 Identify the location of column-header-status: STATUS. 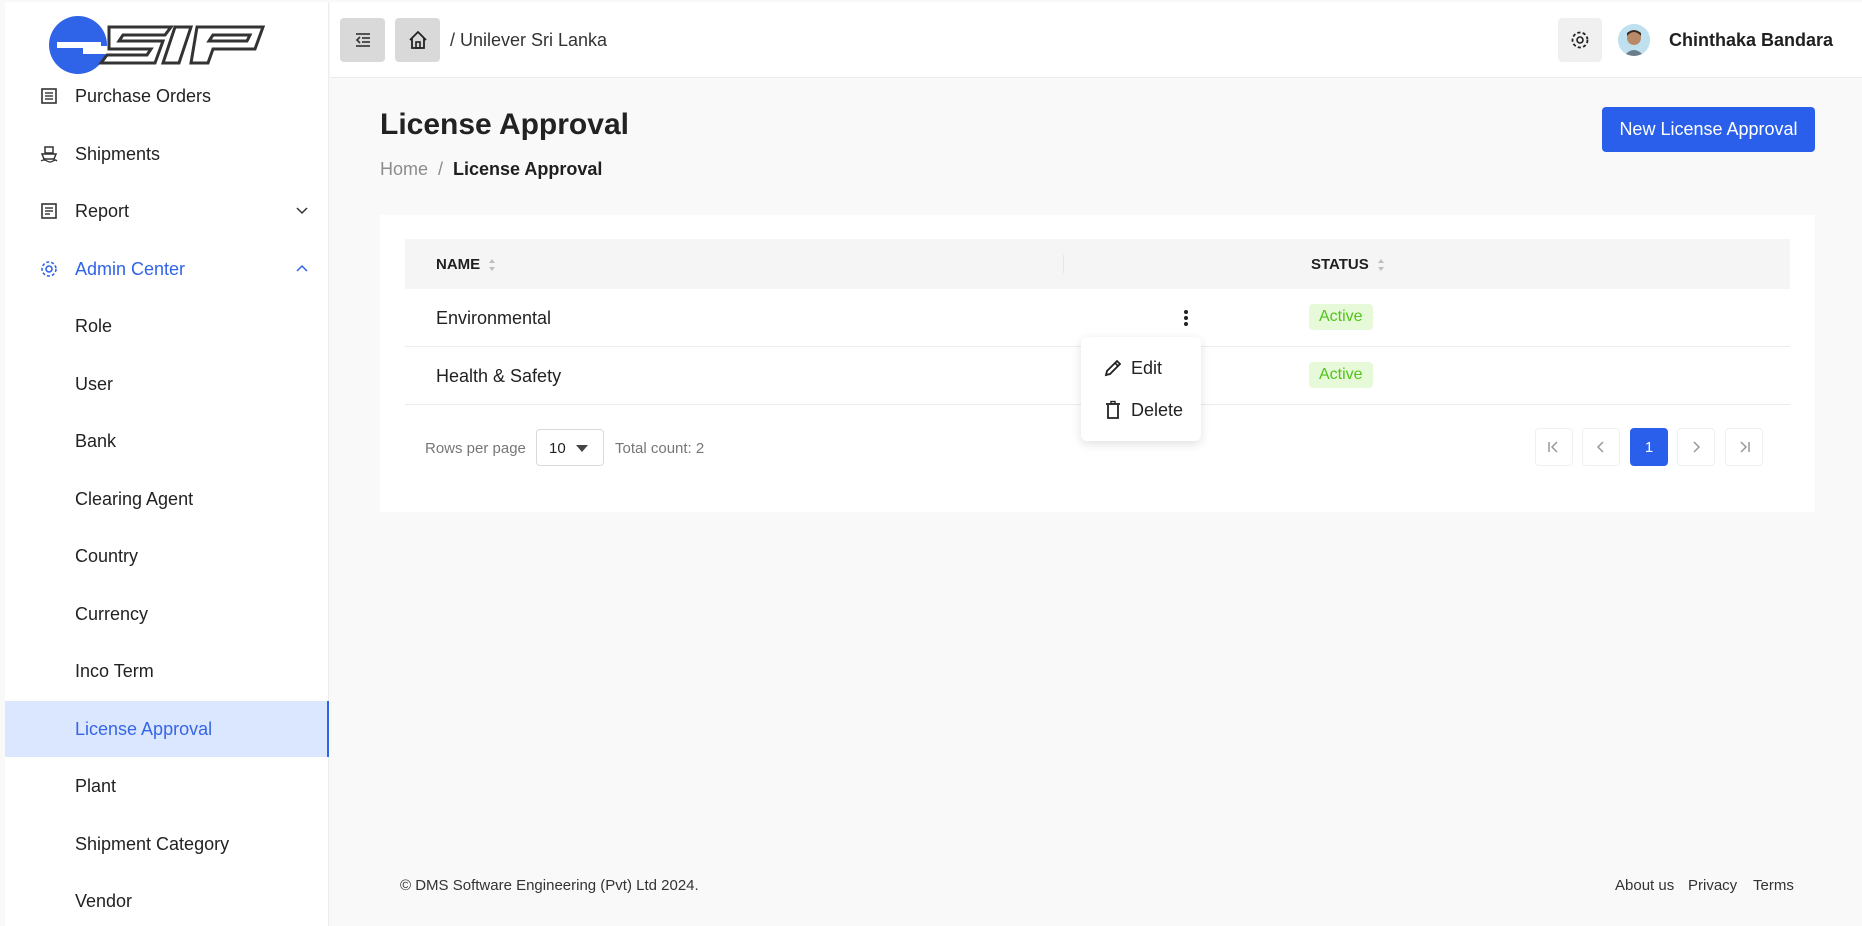
(1348, 264).